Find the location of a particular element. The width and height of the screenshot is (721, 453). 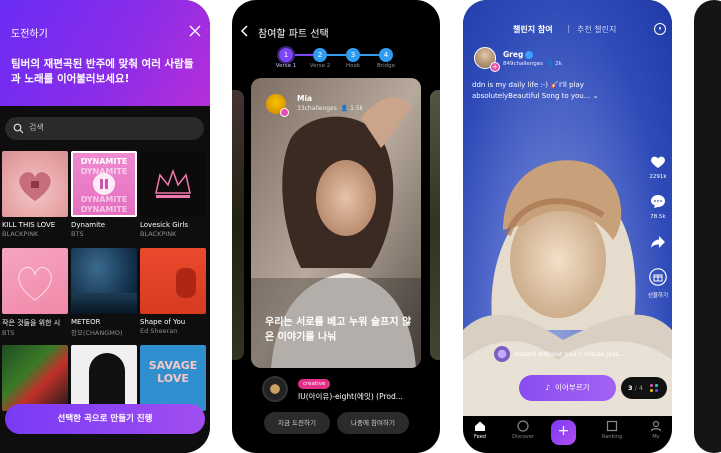

dots-grid-icon is located at coordinates (654, 388).